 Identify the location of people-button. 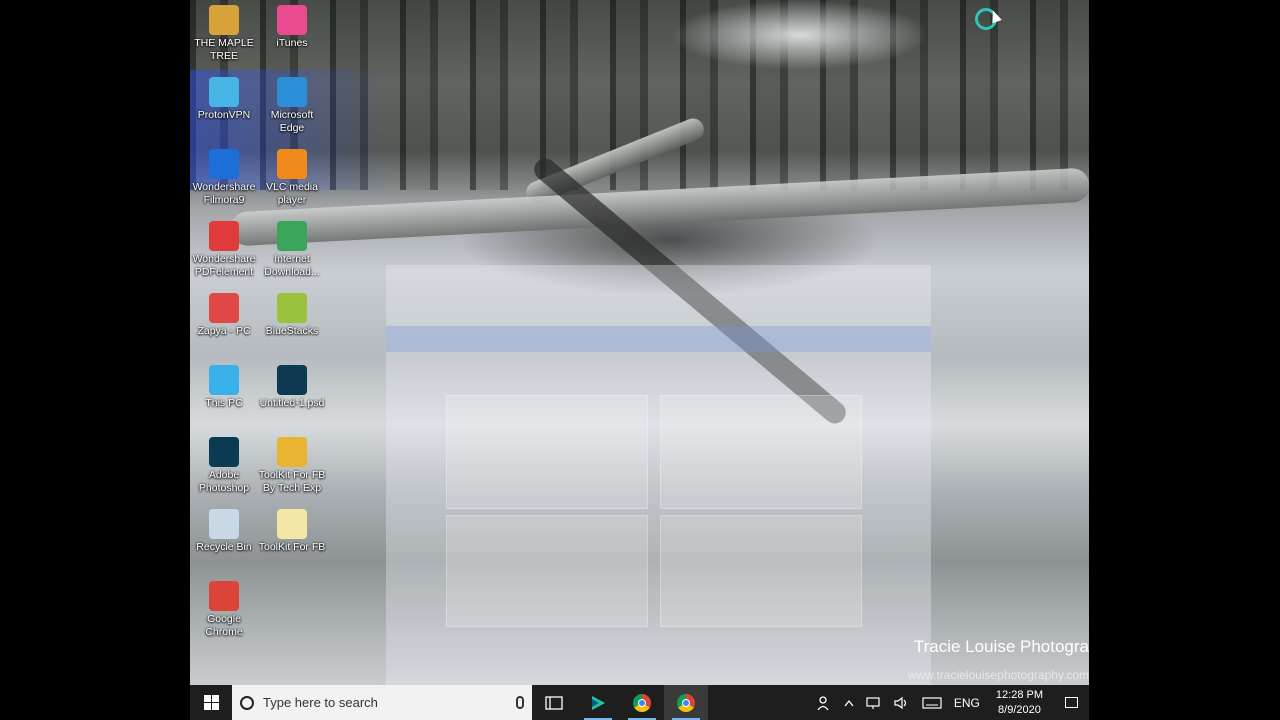
(824, 702).